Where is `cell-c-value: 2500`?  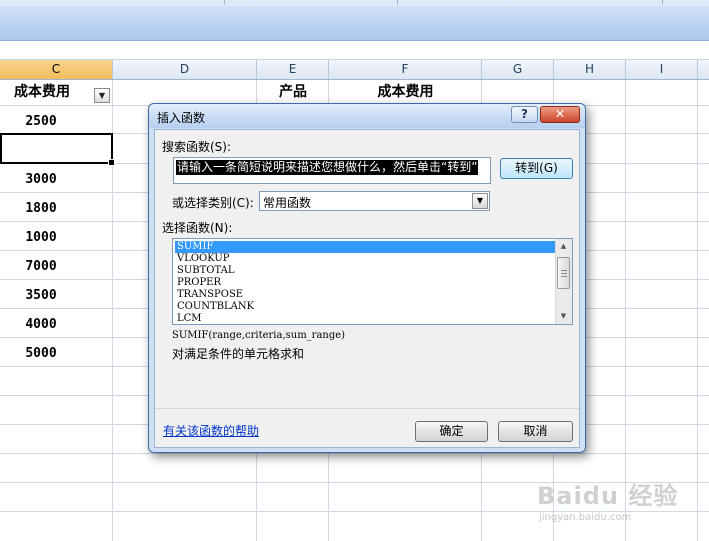
cell-c-value: 2500 is located at coordinates (41, 122).